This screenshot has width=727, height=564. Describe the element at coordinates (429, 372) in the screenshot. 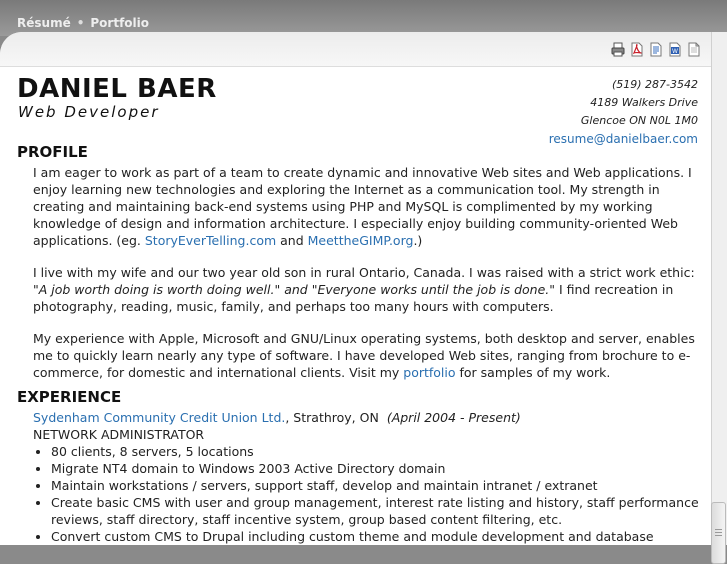

I see `portfolio-link: portfolio` at that location.